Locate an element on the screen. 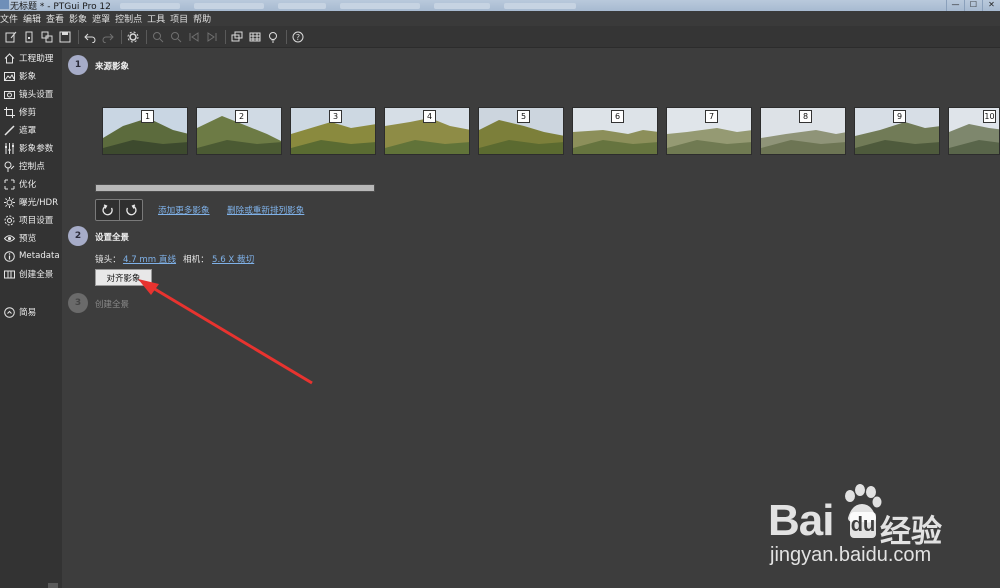  sidebar-item-preview: 预览 is located at coordinates (19, 238).